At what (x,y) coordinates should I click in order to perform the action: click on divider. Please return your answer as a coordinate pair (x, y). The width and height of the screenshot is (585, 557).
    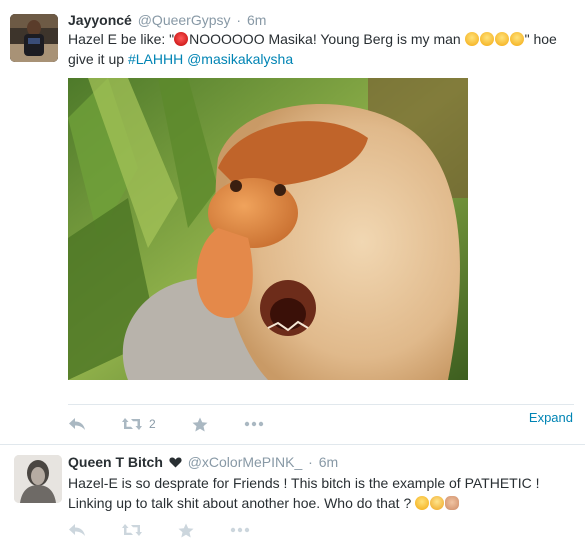
    Looking at the image, I should click on (321, 404).